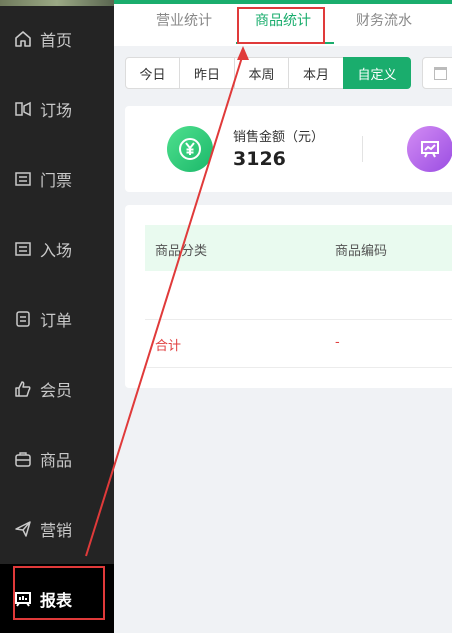  I want to click on sidebar-item-label: 首页, so click(56, 40).